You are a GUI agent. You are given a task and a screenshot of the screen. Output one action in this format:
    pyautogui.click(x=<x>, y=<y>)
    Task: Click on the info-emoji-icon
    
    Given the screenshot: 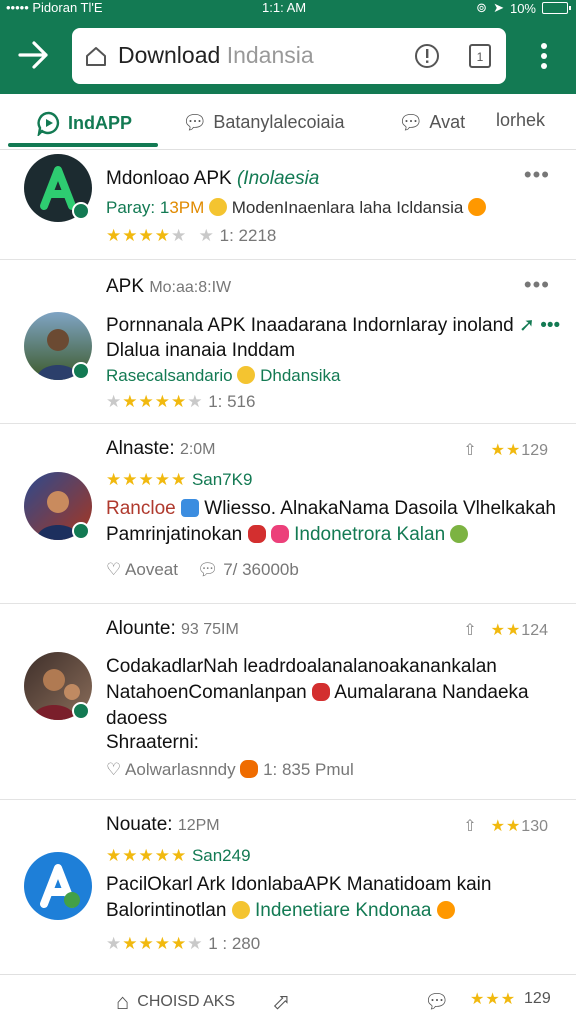 What is the action you would take?
    pyautogui.click(x=190, y=508)
    